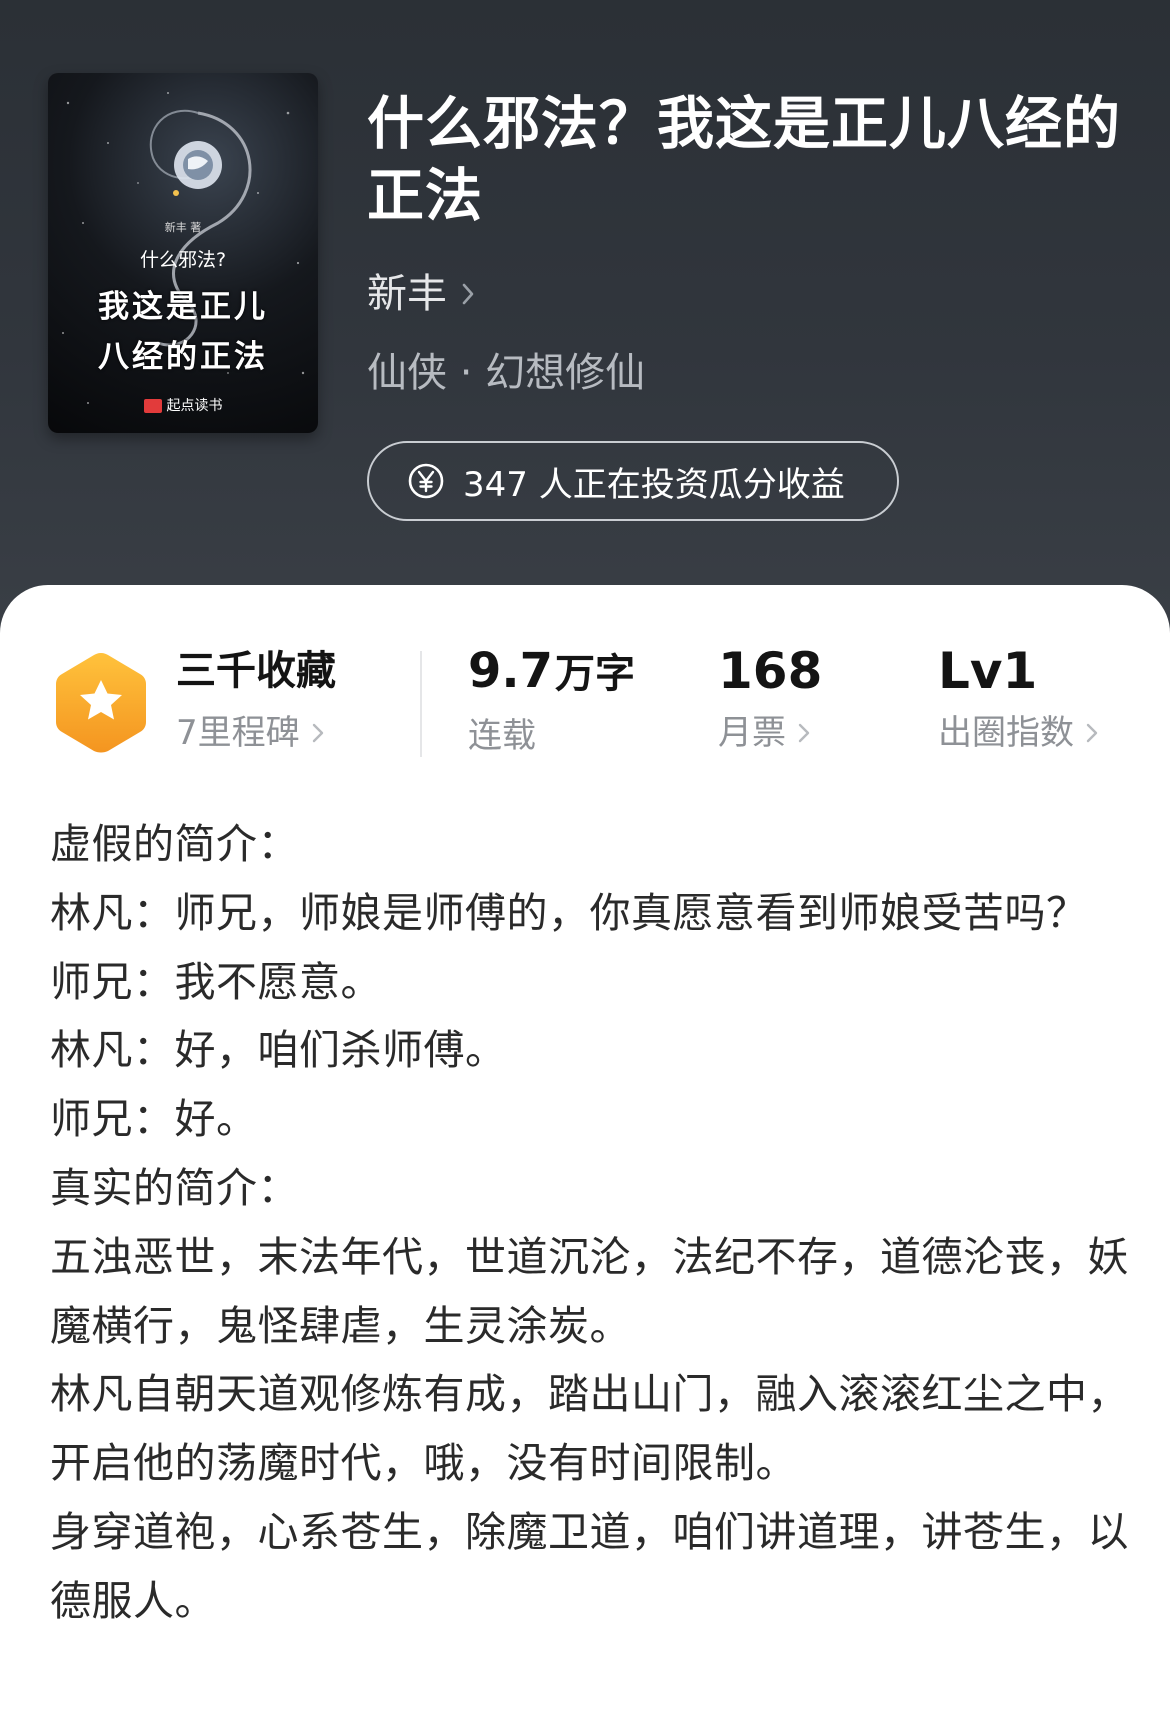  What do you see at coordinates (589, 1291) in the screenshot?
I see `description-paragraph: 五浊恶世，末法年代，世道沉沦，法纪不存，道德沦丧，妖魔横行，鬼怪肆虐，生灵涂炭。` at bounding box center [589, 1291].